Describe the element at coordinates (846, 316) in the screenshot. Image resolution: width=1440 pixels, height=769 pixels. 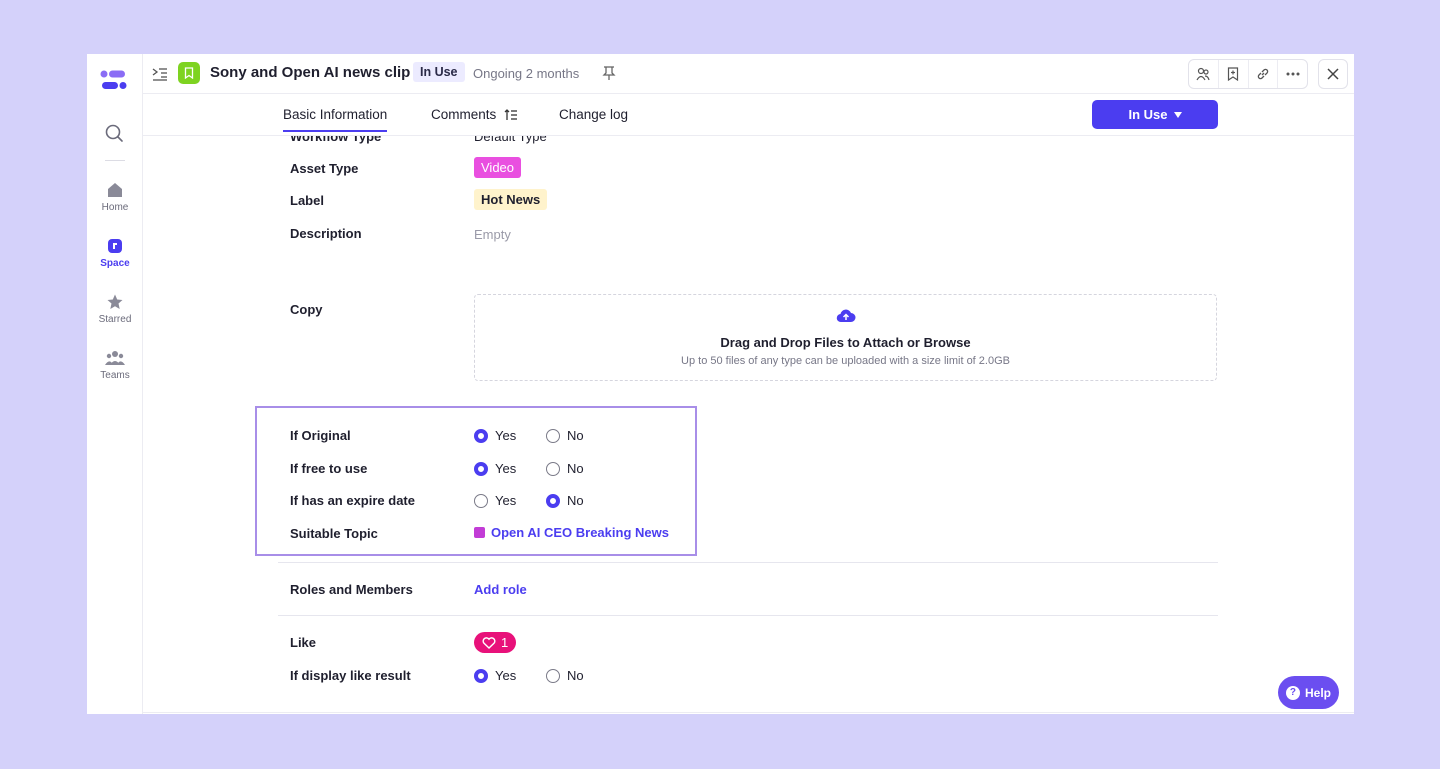
I see `upload-cloud-icon` at that location.